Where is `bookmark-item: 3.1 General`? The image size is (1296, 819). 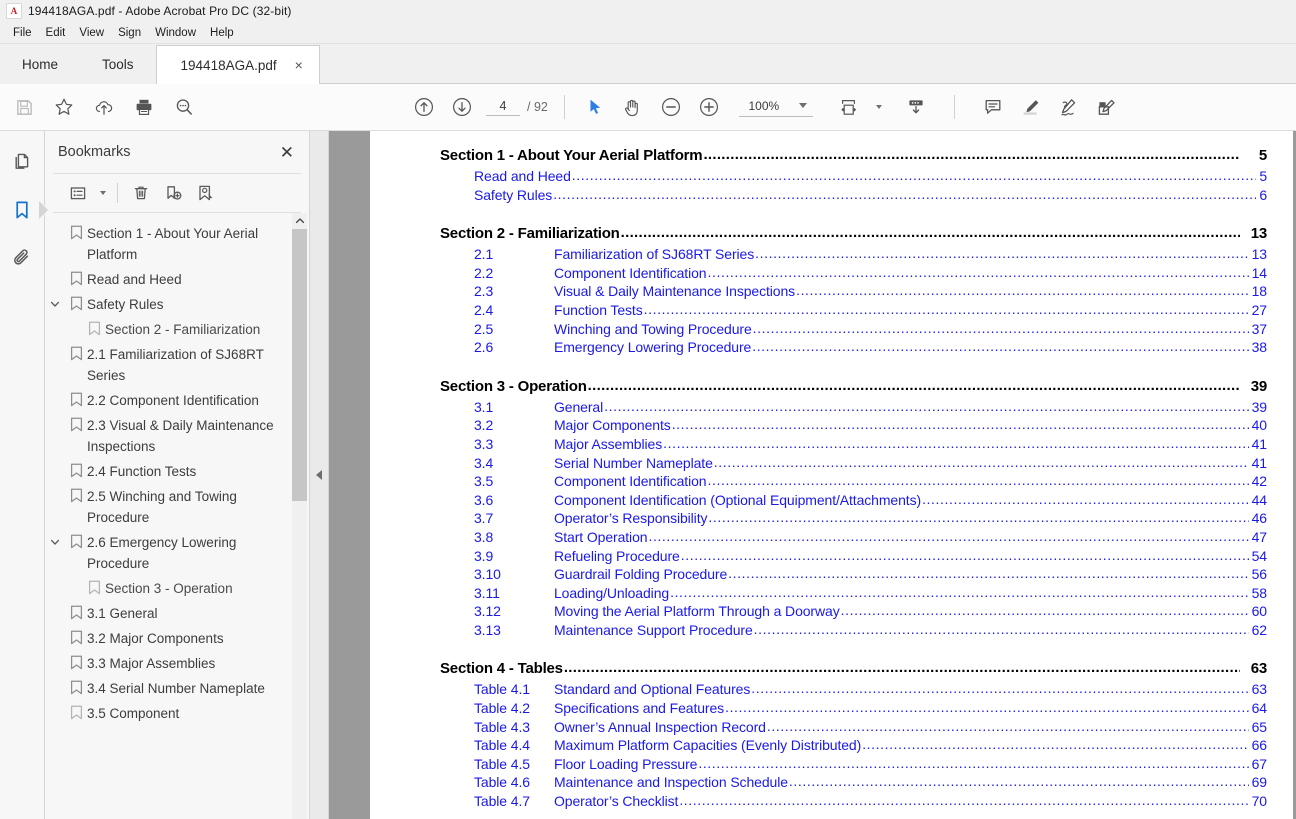
bookmark-item: 3.1 General is located at coordinates (166, 613).